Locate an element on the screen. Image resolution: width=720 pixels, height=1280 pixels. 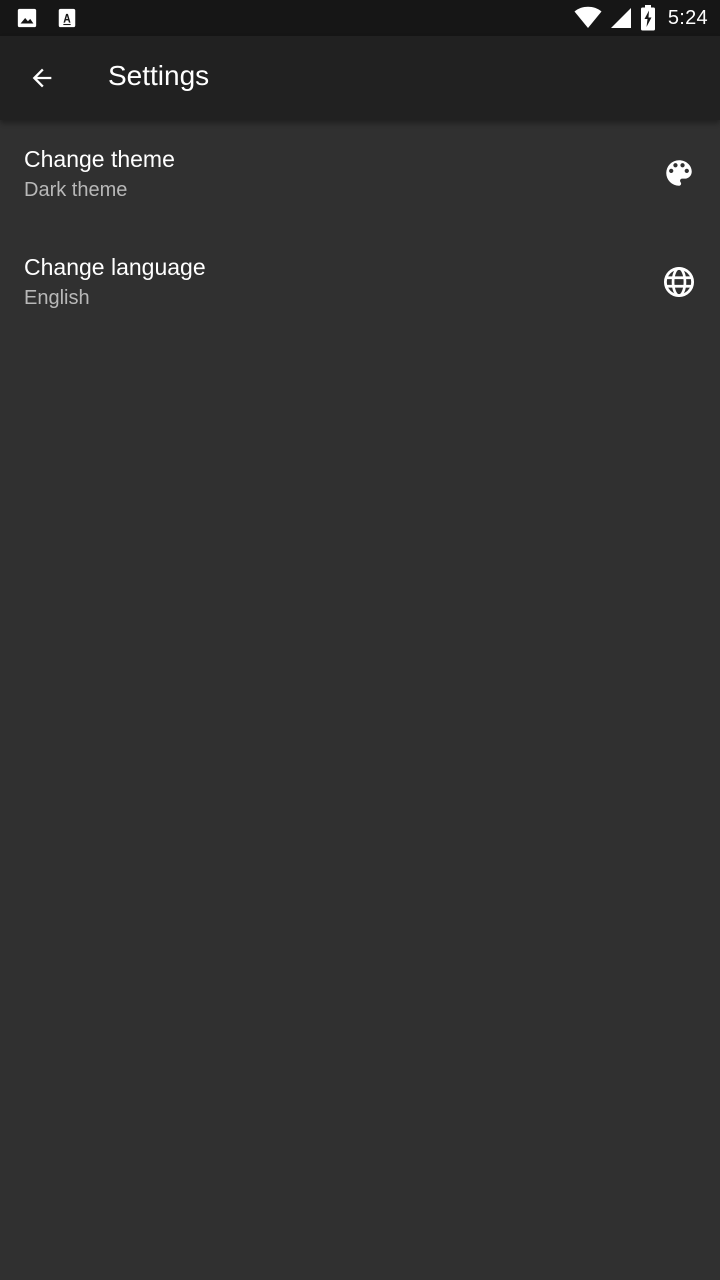
image-icon is located at coordinates (27, 18).